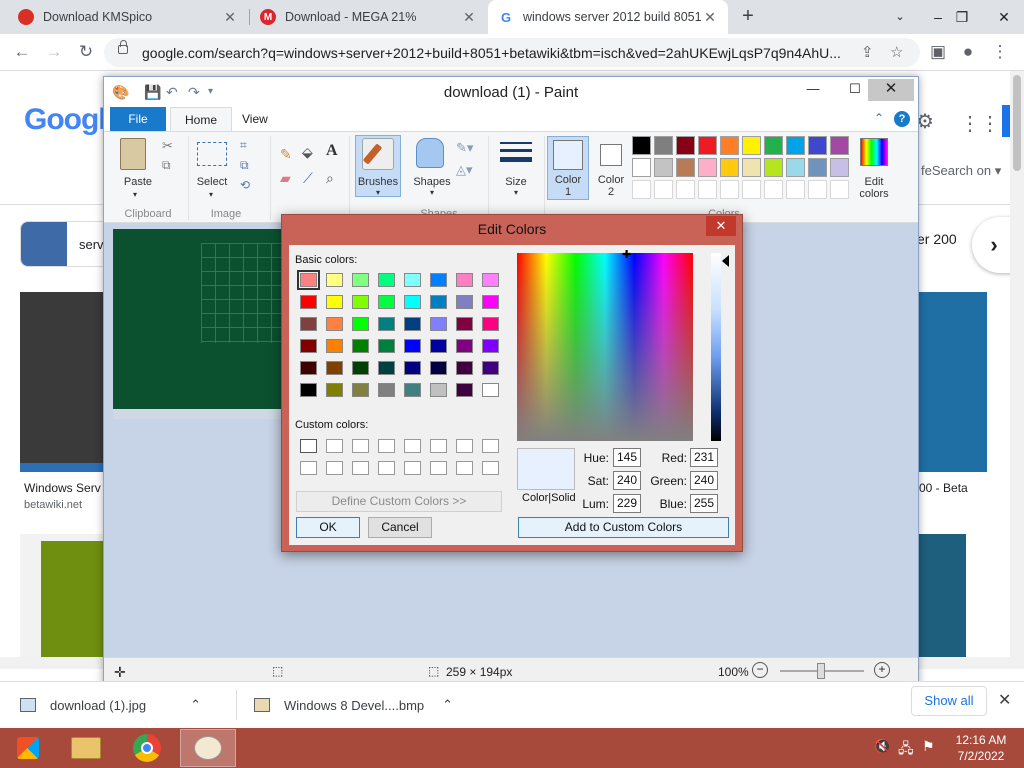 The width and height of the screenshot is (1024, 768). Describe the element at coordinates (611, 186) in the screenshot. I see `color2-label: Color 2` at that location.